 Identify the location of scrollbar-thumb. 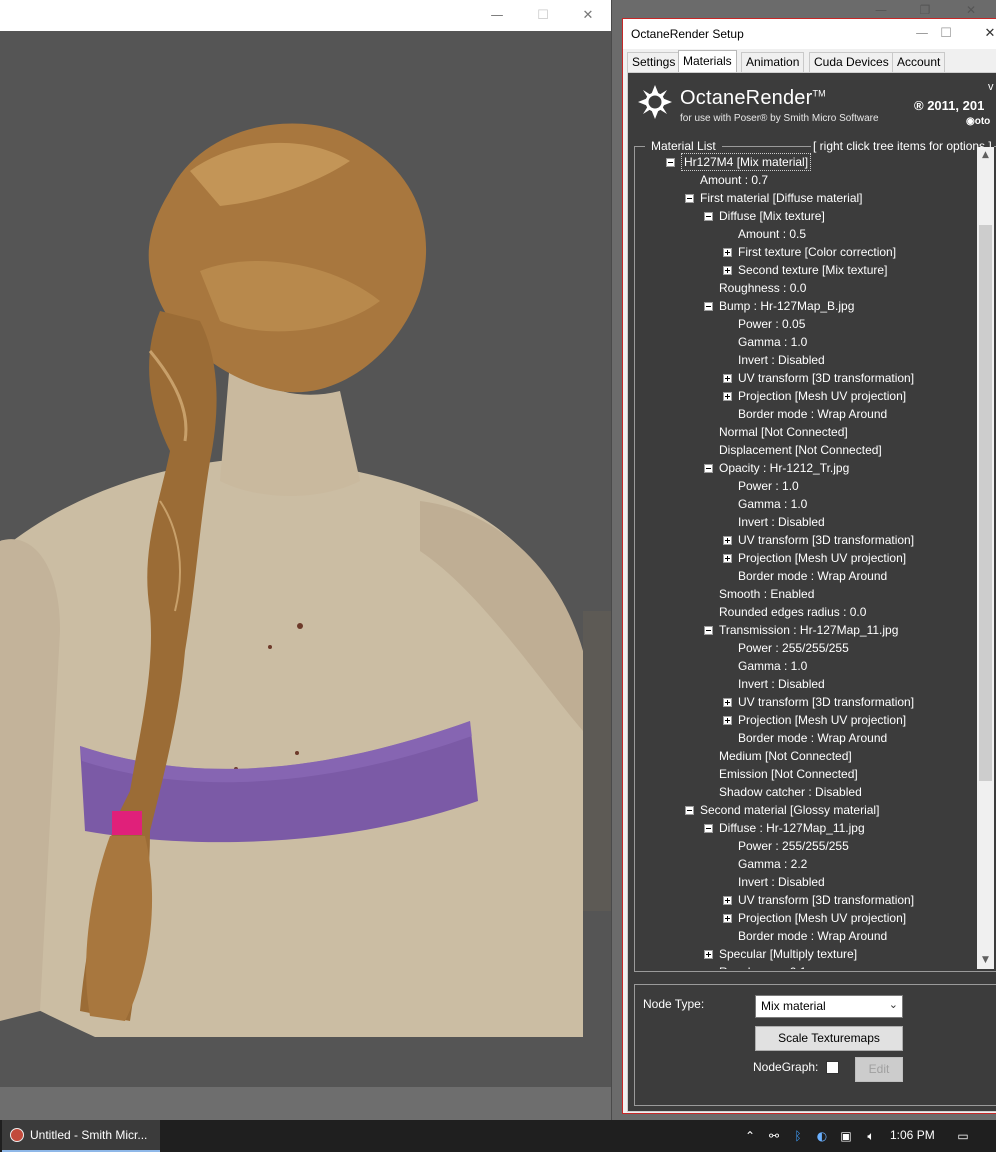
(985, 503).